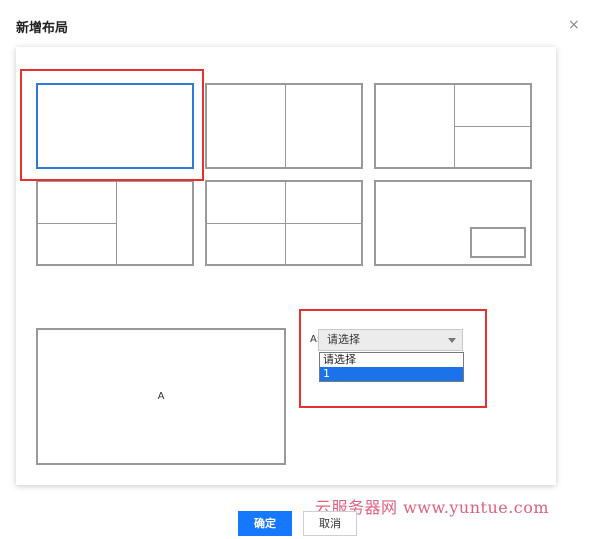 The width and height of the screenshot is (596, 539). I want to click on layout-option-left-two-right-one, so click(115, 223).